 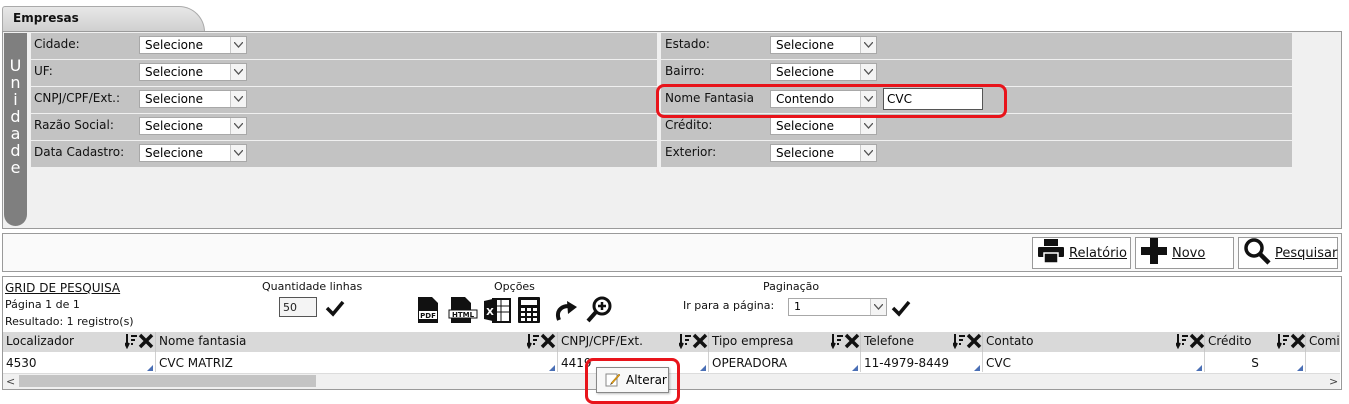 I want to click on goto-page-check-icon, so click(x=901, y=309).